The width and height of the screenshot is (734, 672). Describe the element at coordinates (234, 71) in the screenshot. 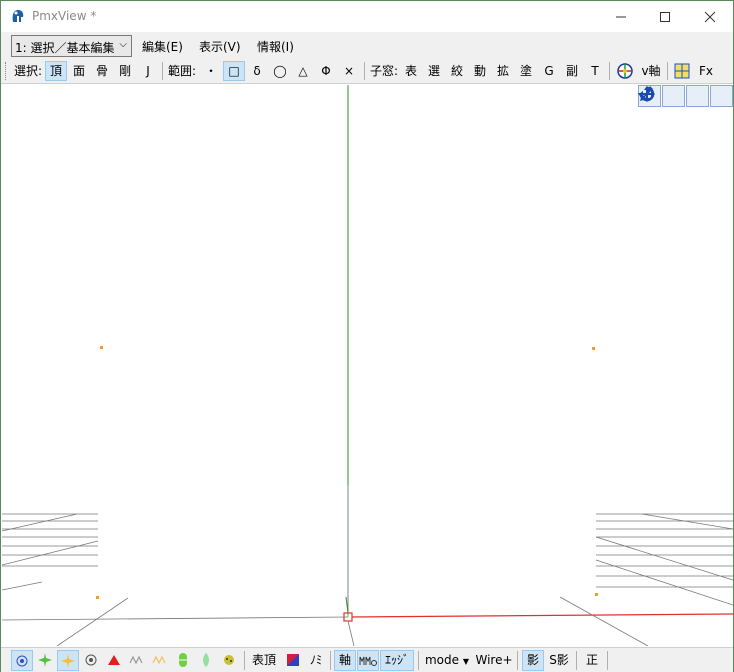

I see `range-rect-button: □` at that location.